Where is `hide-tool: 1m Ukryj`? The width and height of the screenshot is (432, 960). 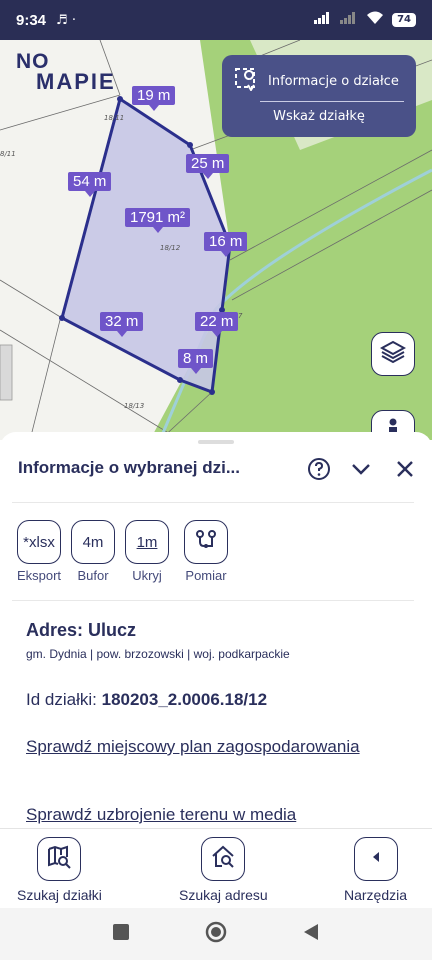 hide-tool: 1m Ukryj is located at coordinates (147, 551).